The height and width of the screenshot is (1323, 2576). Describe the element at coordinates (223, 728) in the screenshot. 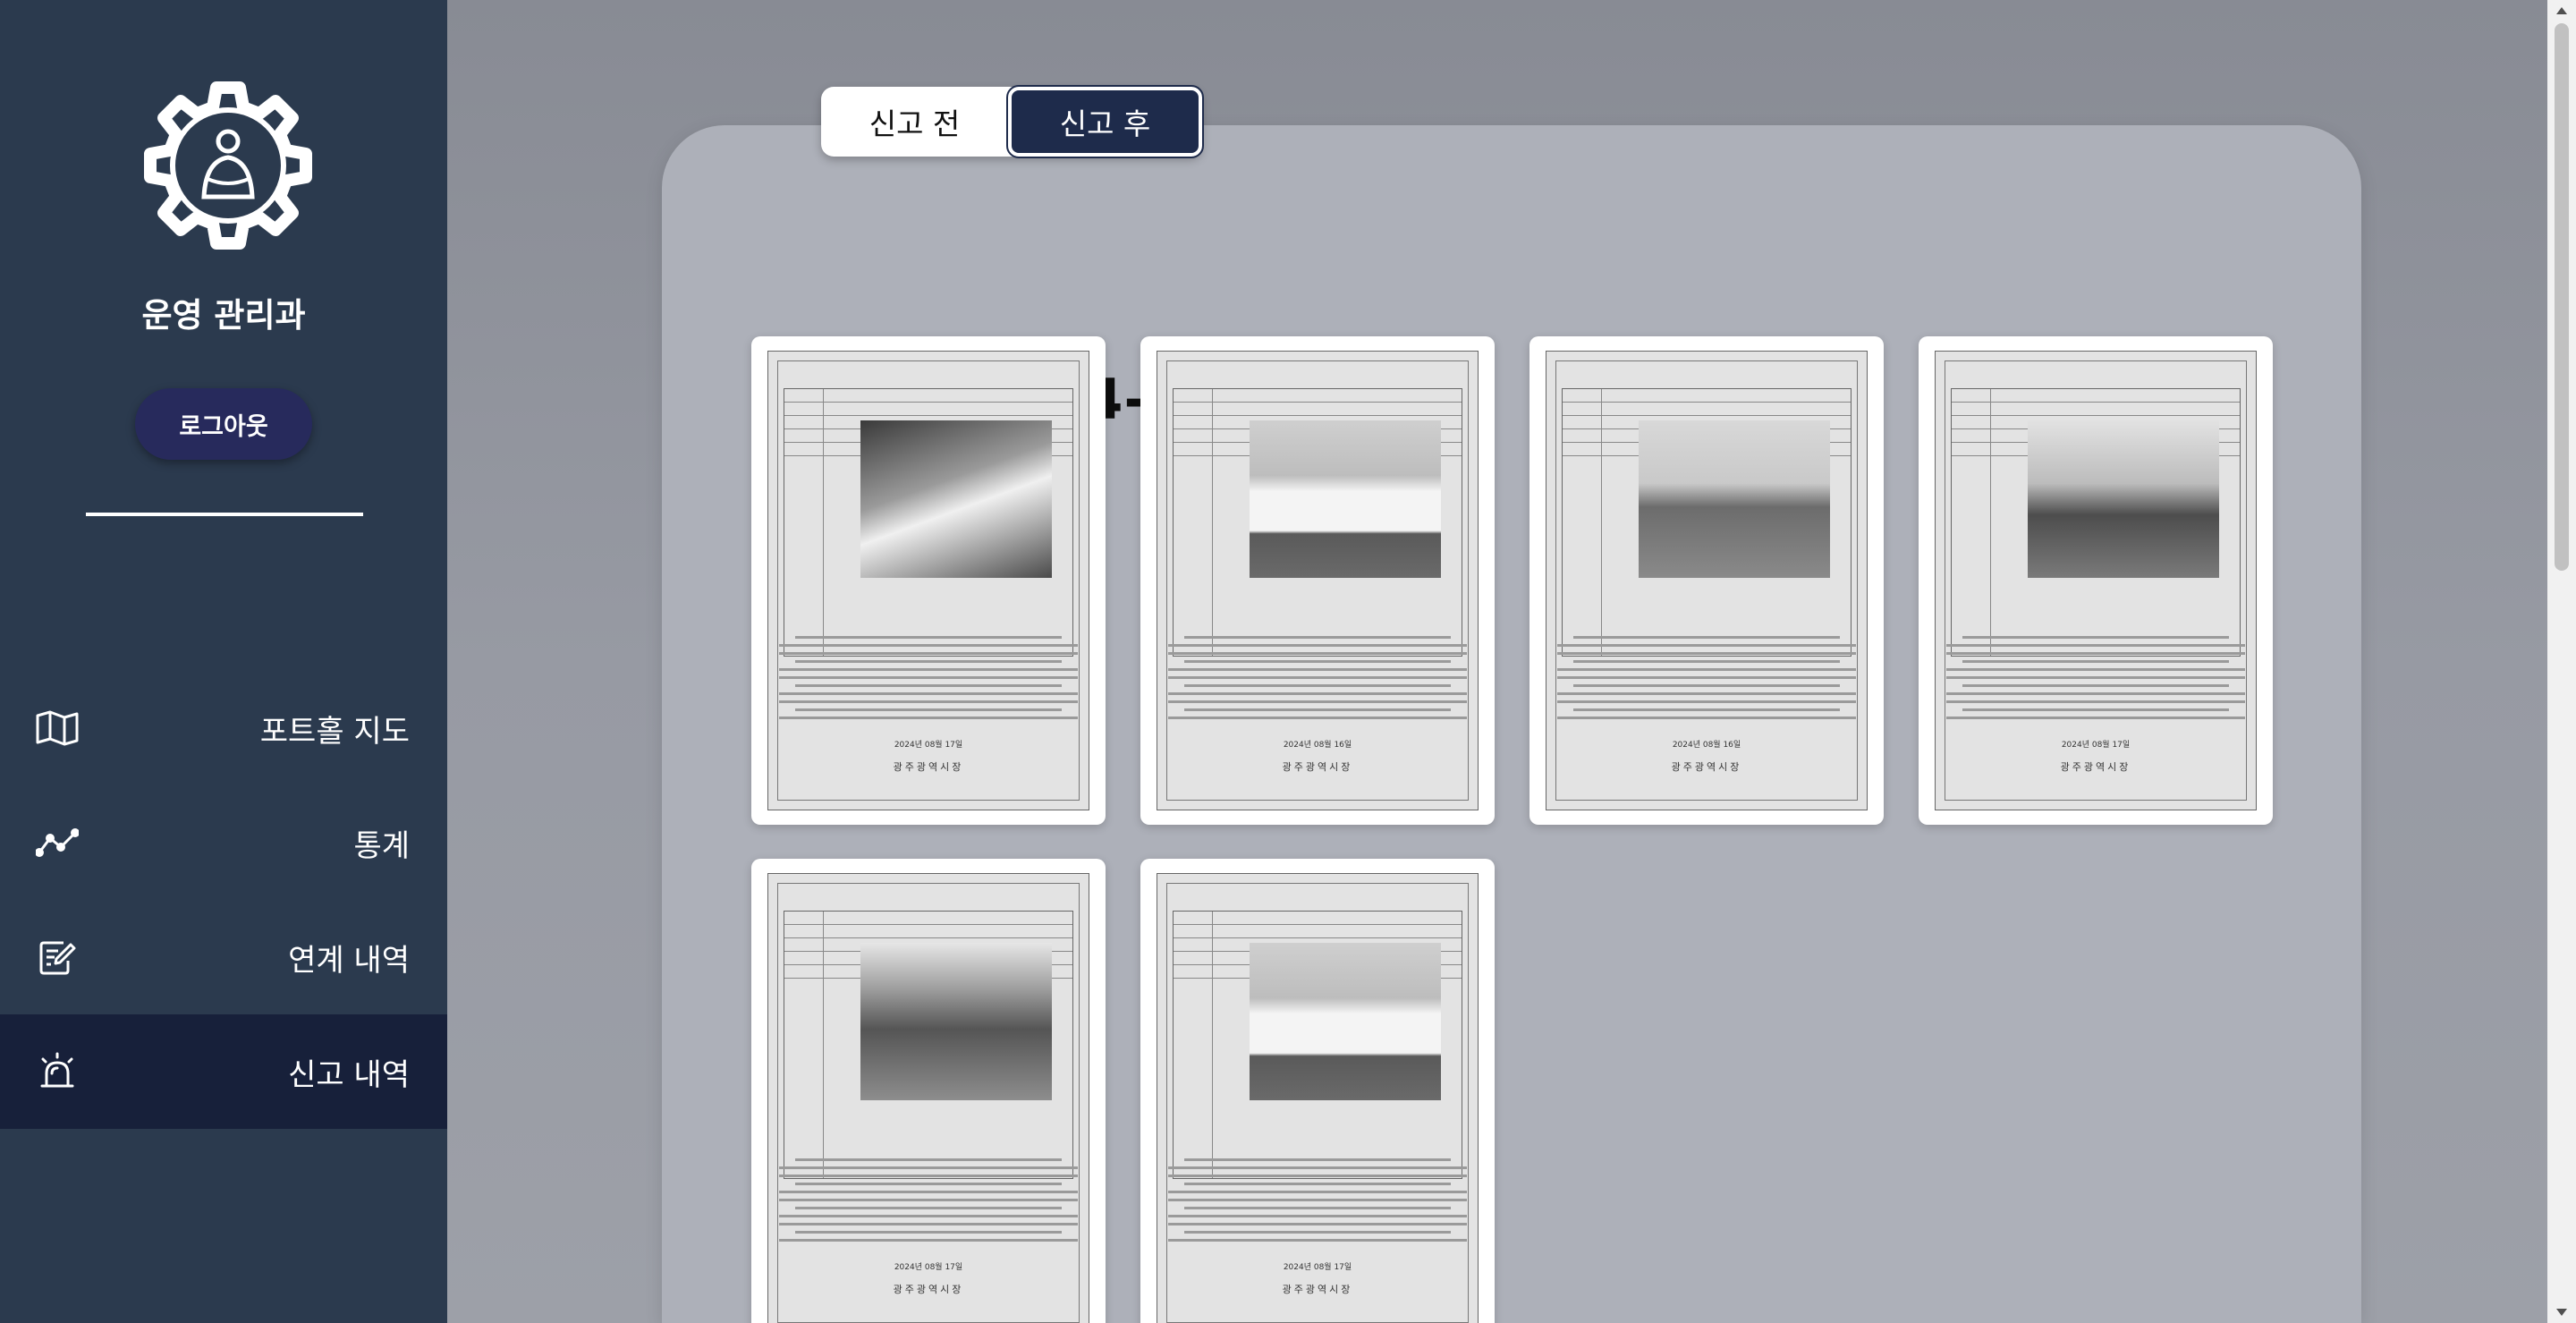

I see `sidebar-item-pothole-map: 포트홀 지도` at that location.